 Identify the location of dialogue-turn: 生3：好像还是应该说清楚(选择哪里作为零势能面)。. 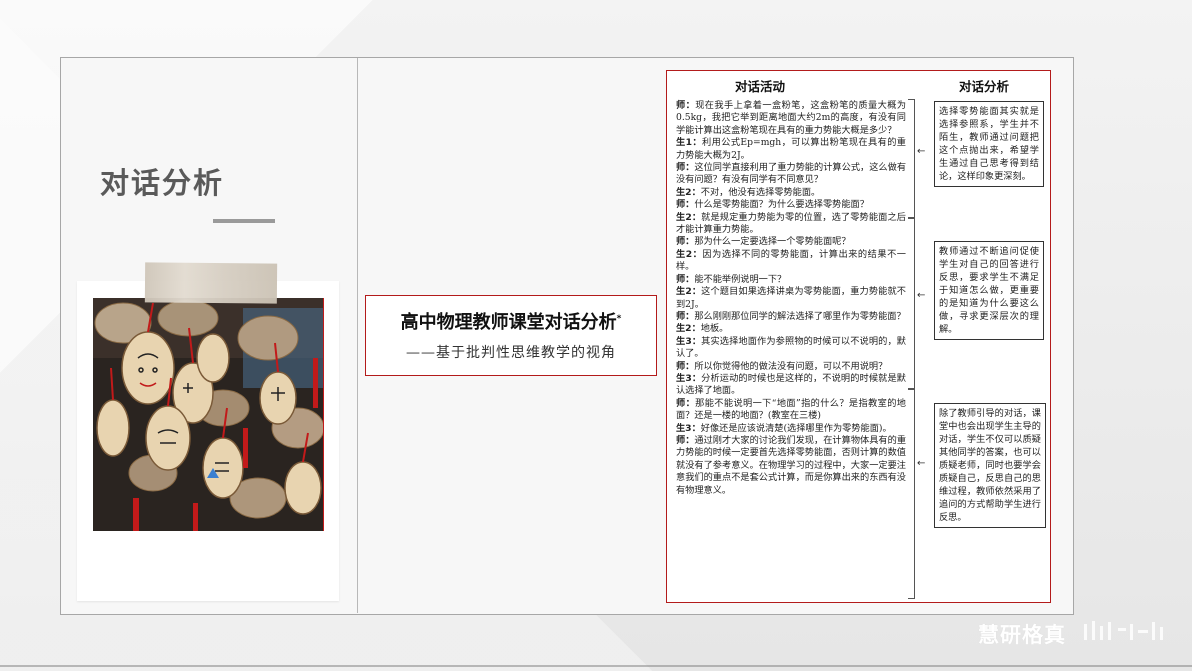
(791, 429).